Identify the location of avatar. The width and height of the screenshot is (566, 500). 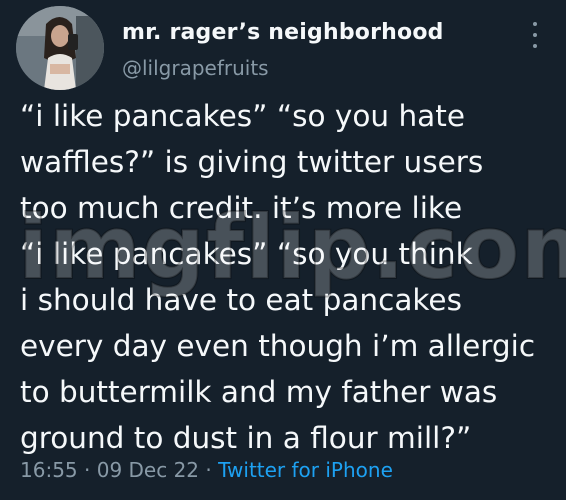
(60, 48).